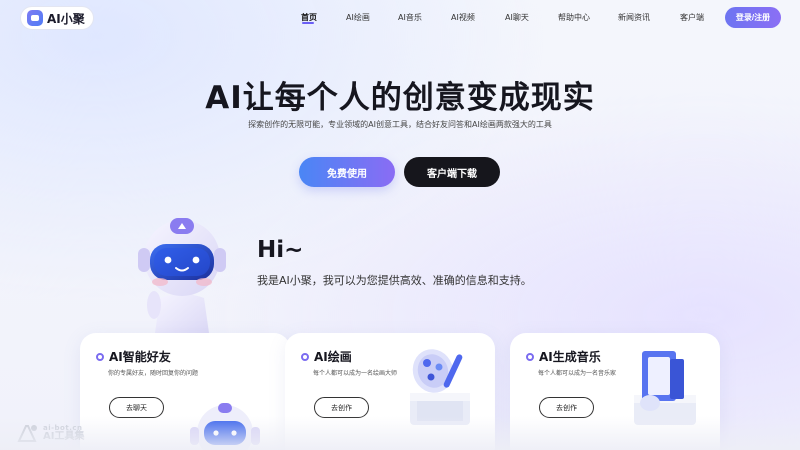 The height and width of the screenshot is (450, 800). I want to click on hero-title: AI让每个人的创意变成现实, so click(400, 98).